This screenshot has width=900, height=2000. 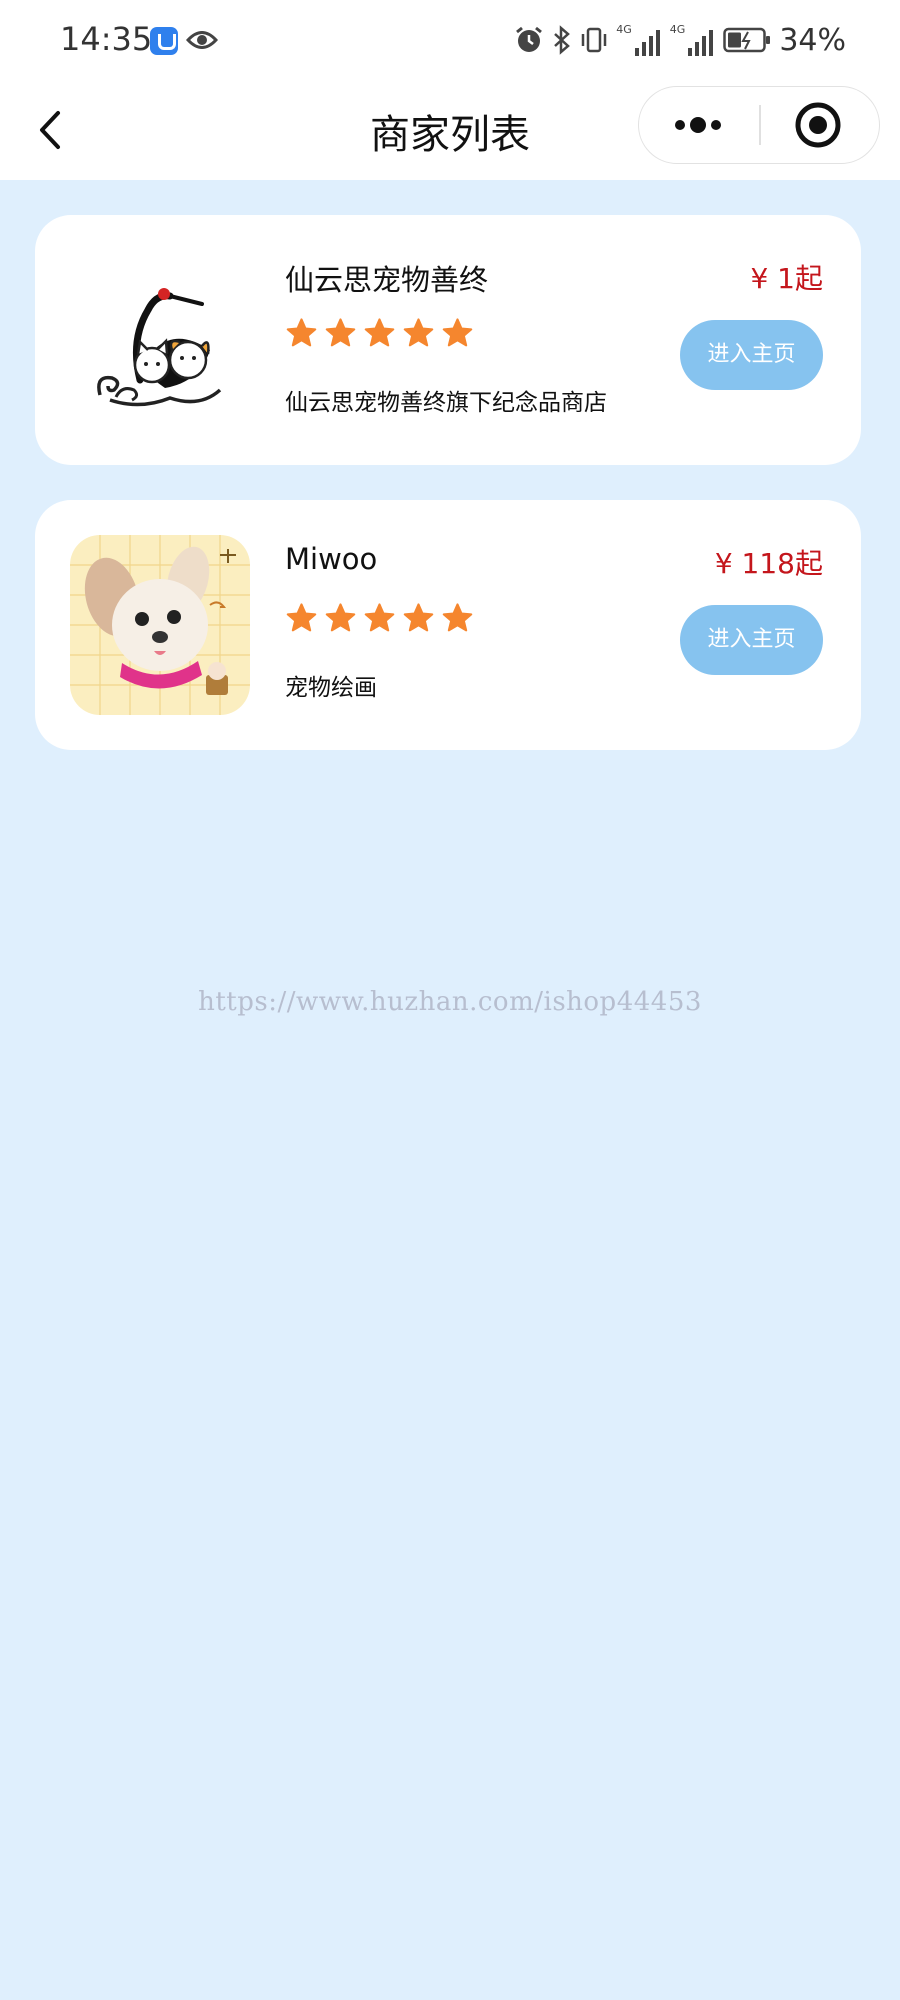 I want to click on more-dots-icon, so click(x=698, y=125).